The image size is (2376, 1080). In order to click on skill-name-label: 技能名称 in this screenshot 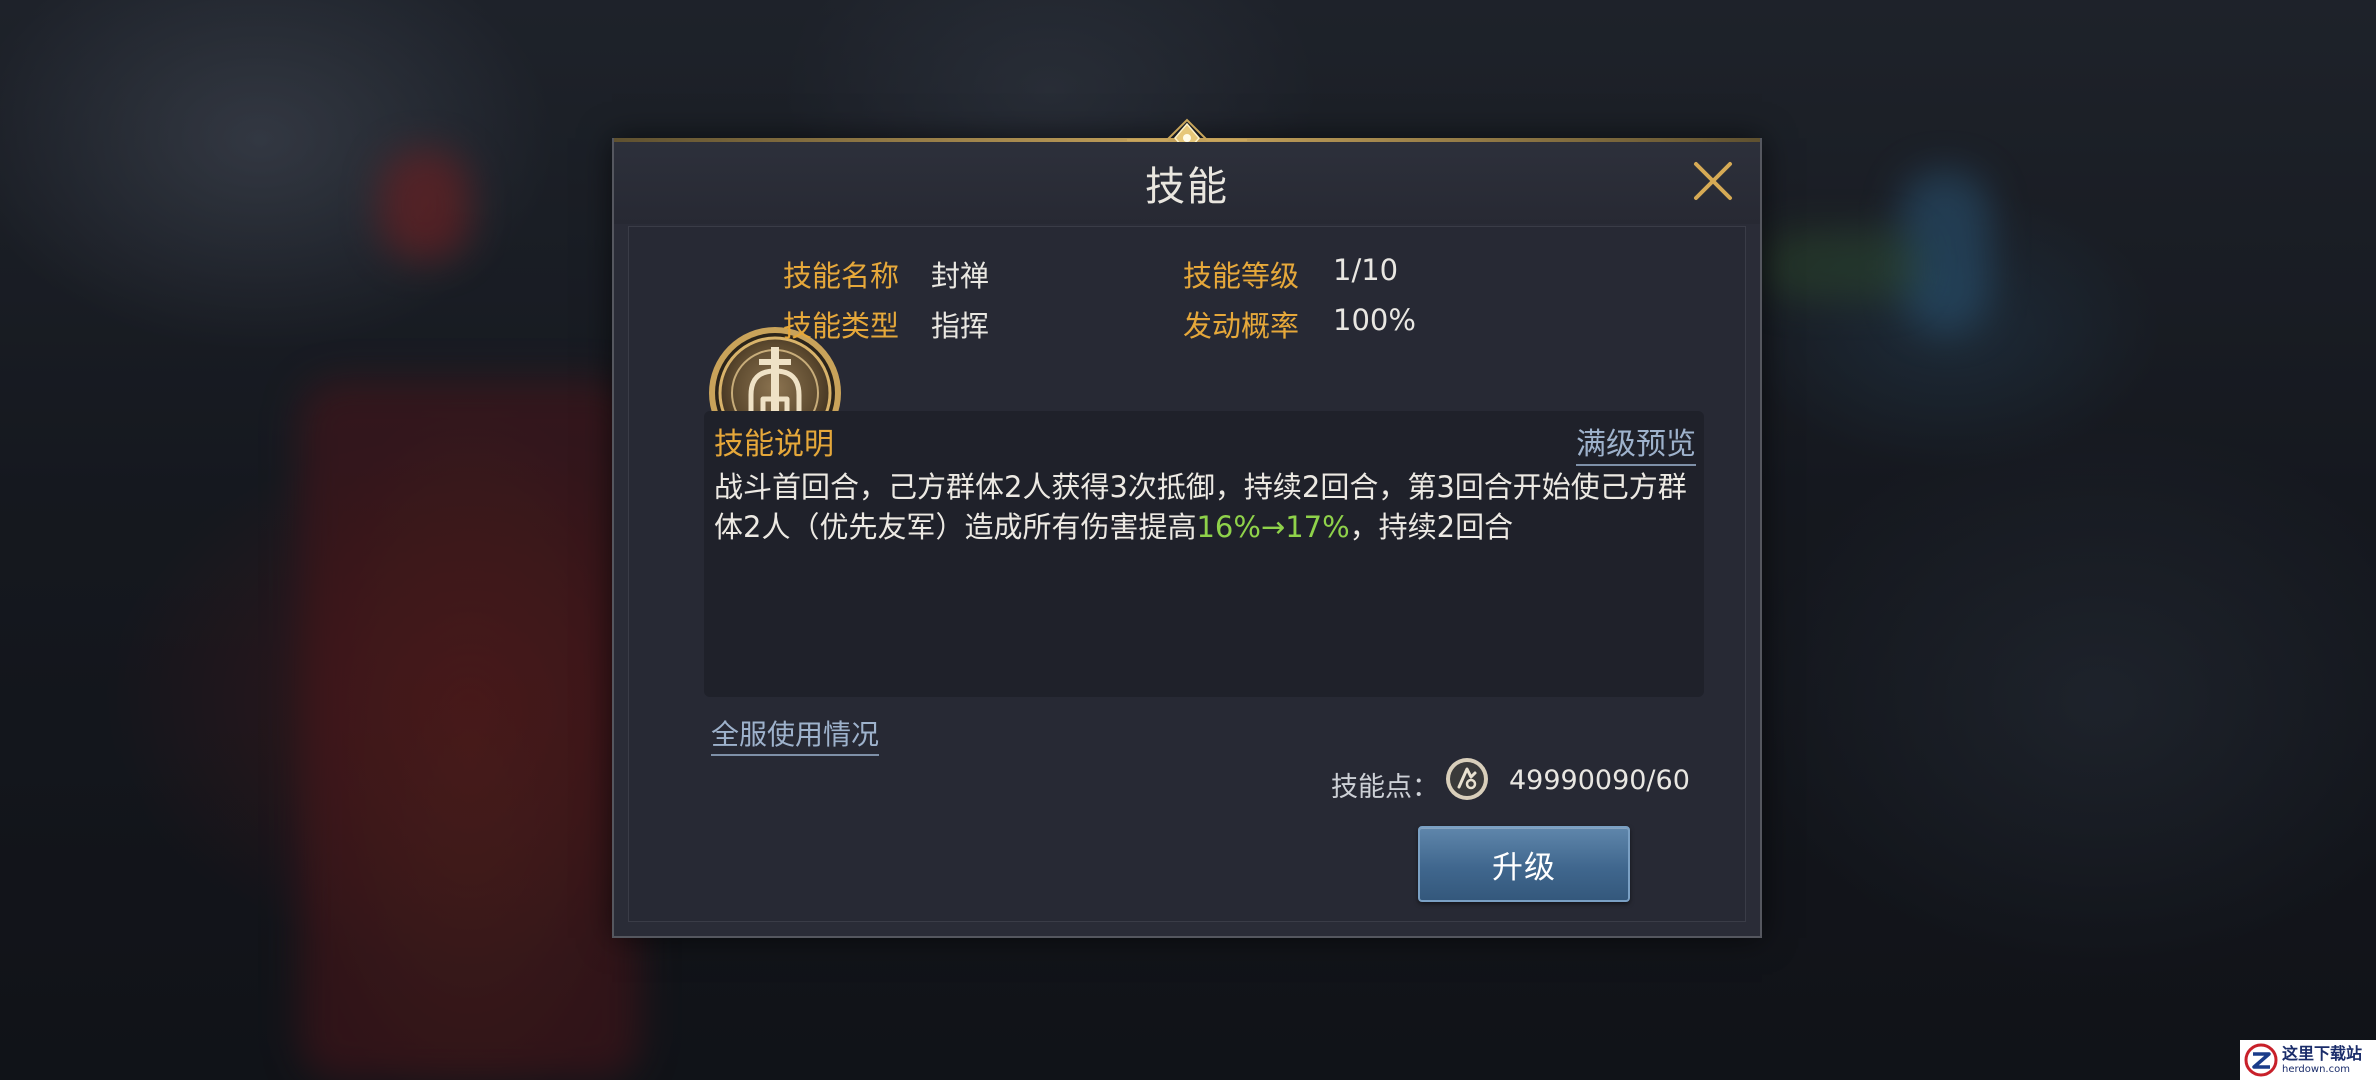, I will do `click(841, 276)`.